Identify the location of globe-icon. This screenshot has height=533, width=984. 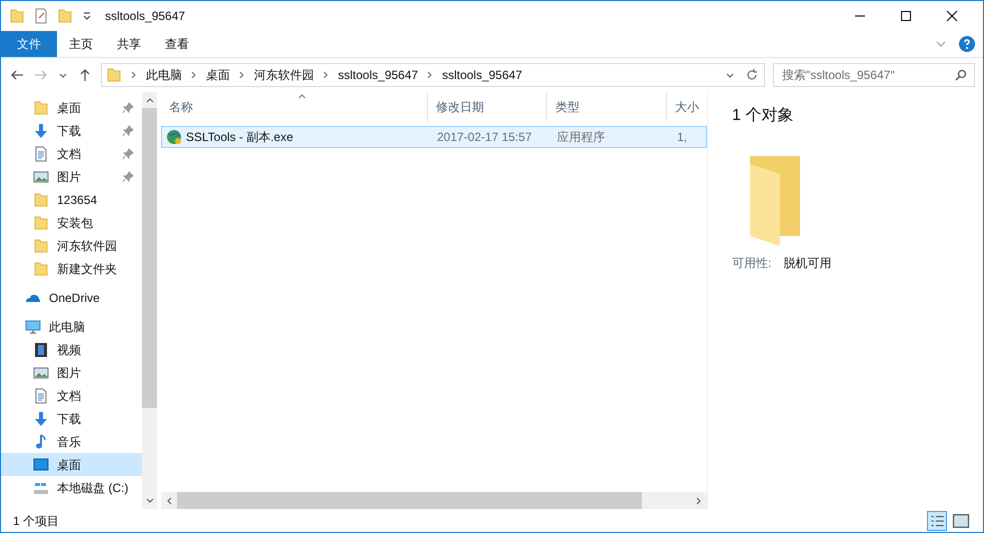
(174, 137).